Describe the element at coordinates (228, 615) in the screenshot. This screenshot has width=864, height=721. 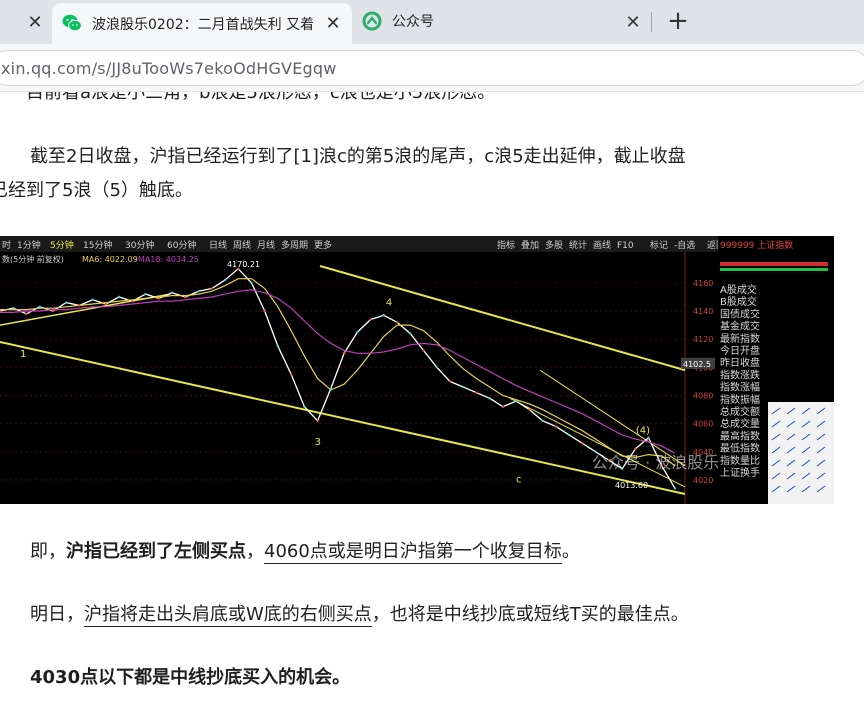
I see `underlined-text: 沪指将走出头肩底或W底的右侧买点` at that location.